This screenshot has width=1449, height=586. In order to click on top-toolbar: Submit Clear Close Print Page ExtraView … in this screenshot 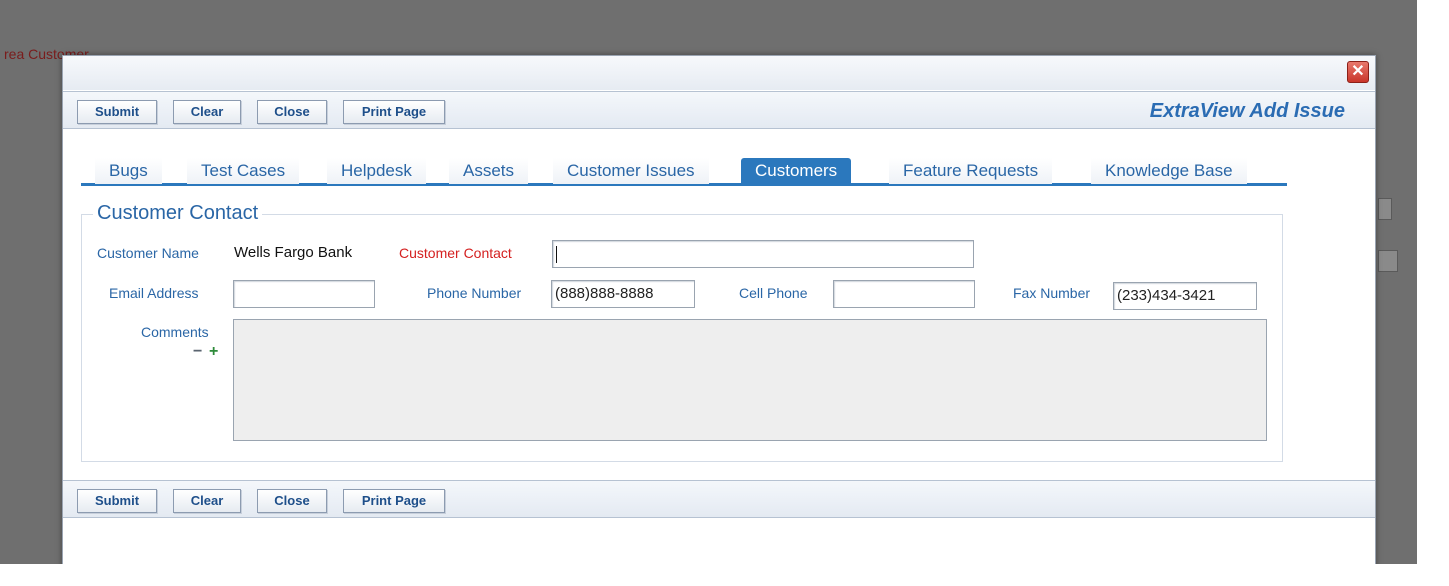, I will do `click(719, 110)`.